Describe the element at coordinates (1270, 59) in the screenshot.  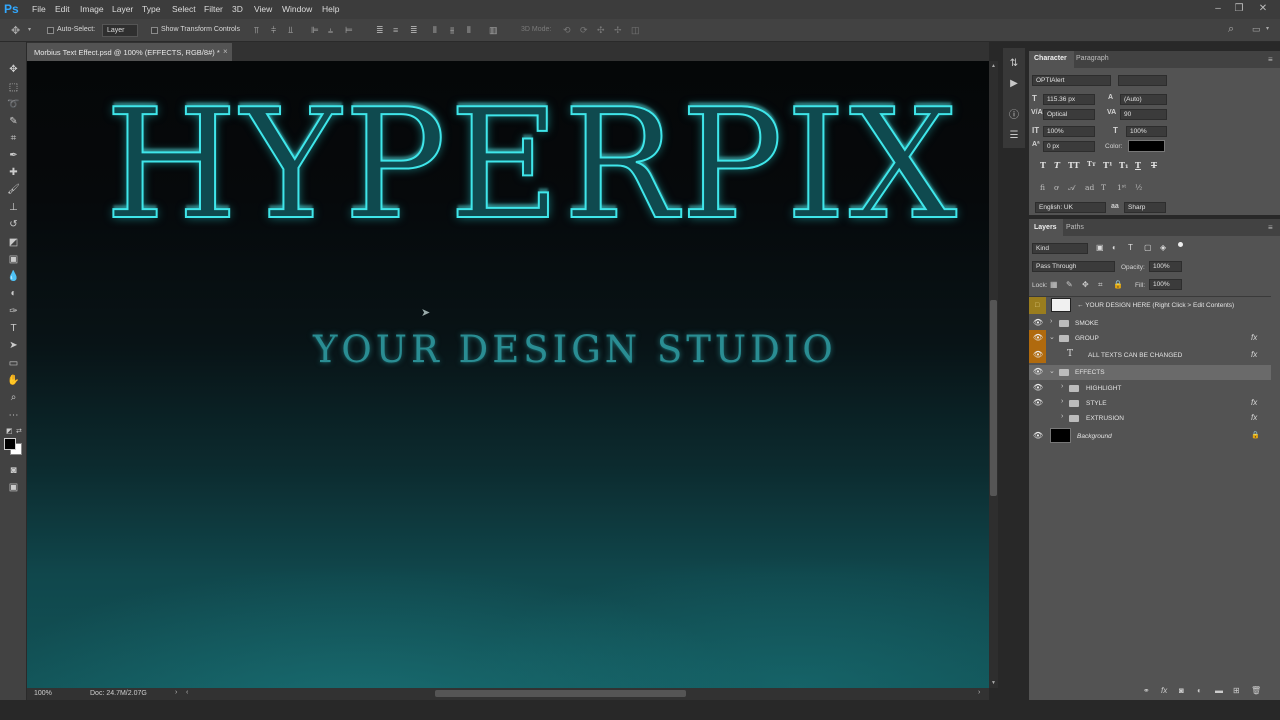
I see `panel-menu-icon: ≡` at that location.